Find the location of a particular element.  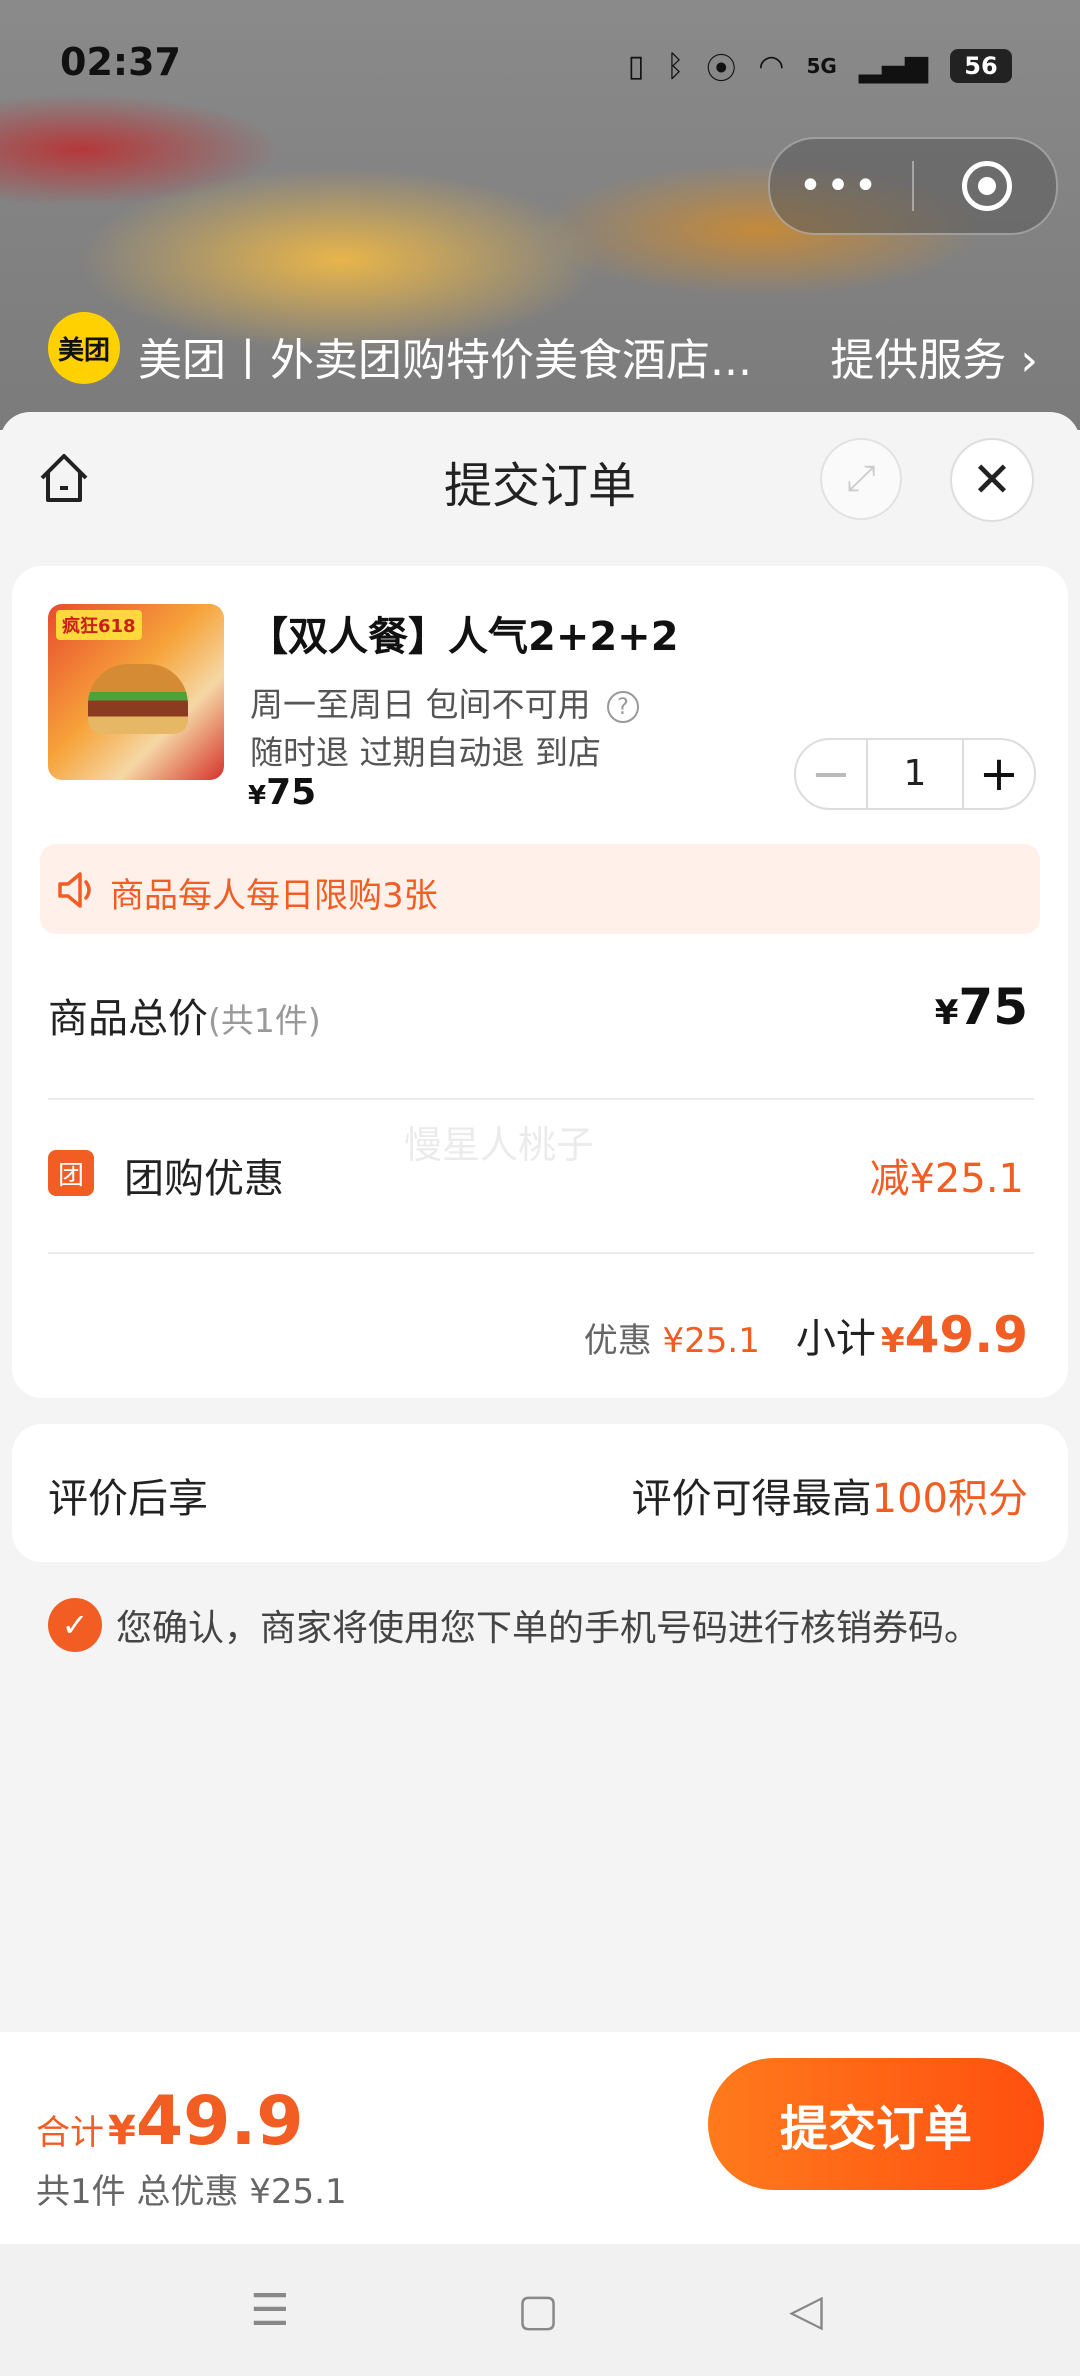

status-bar: 02:37 ▯ ᛒ ⦿ ◠ 5G ▂▄▆ 56 is located at coordinates (540, 65).